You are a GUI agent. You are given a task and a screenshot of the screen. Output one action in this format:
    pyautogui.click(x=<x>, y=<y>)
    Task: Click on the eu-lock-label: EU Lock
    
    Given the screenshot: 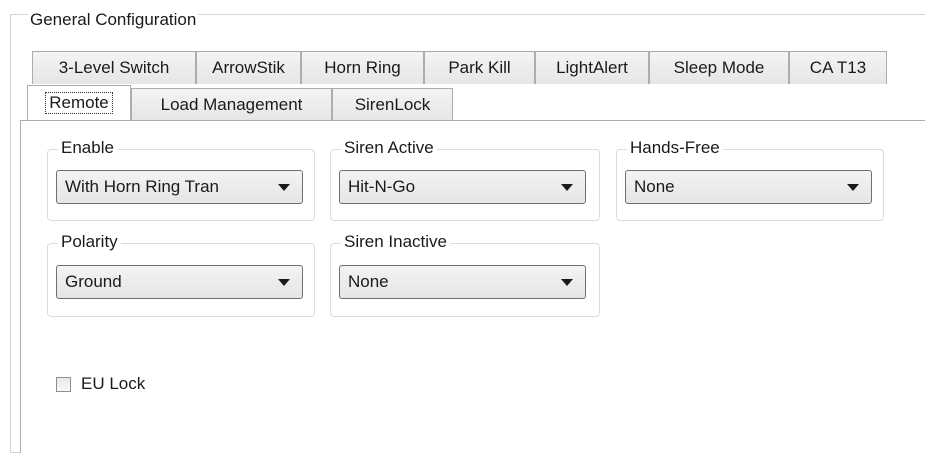 What is the action you would take?
    pyautogui.click(x=113, y=384)
    